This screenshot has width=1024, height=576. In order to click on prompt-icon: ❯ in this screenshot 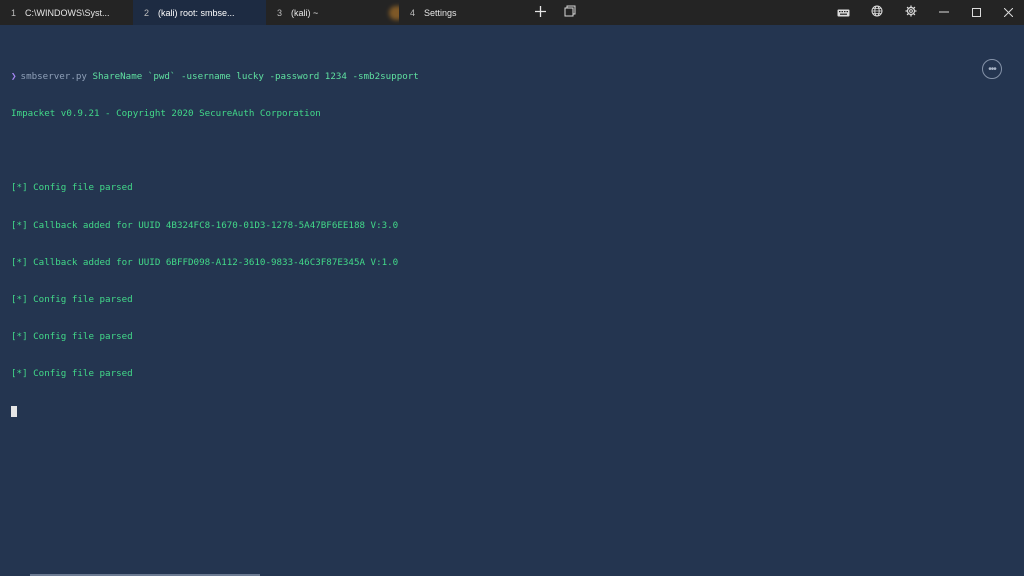, I will do `click(14, 76)`.